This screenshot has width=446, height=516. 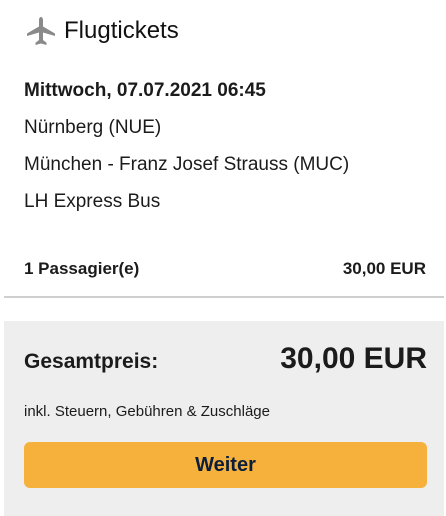 What do you see at coordinates (92, 201) in the screenshot?
I see `carrier-name: LH Express Bus` at bounding box center [92, 201].